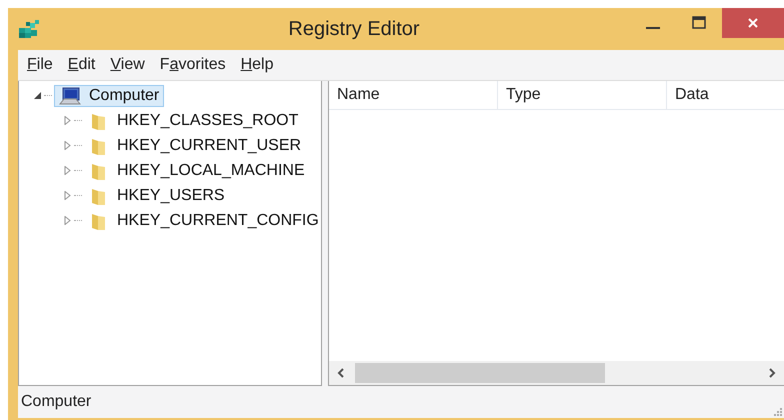 The image size is (784, 420). What do you see at coordinates (56, 402) in the screenshot?
I see `status-text: Computer` at bounding box center [56, 402].